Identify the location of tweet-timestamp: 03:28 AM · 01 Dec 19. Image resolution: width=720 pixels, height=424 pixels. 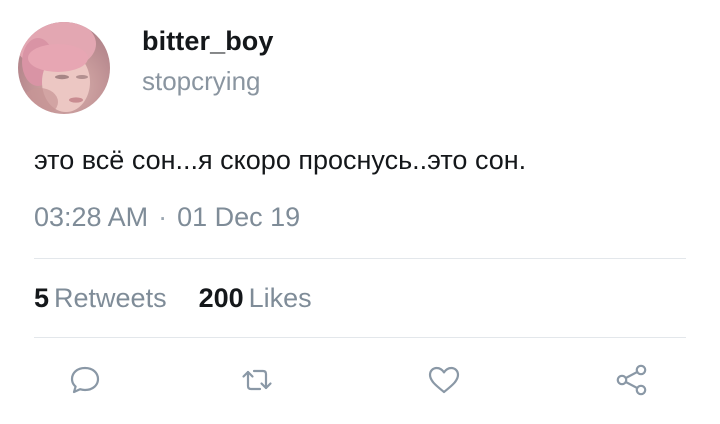
(167, 217).